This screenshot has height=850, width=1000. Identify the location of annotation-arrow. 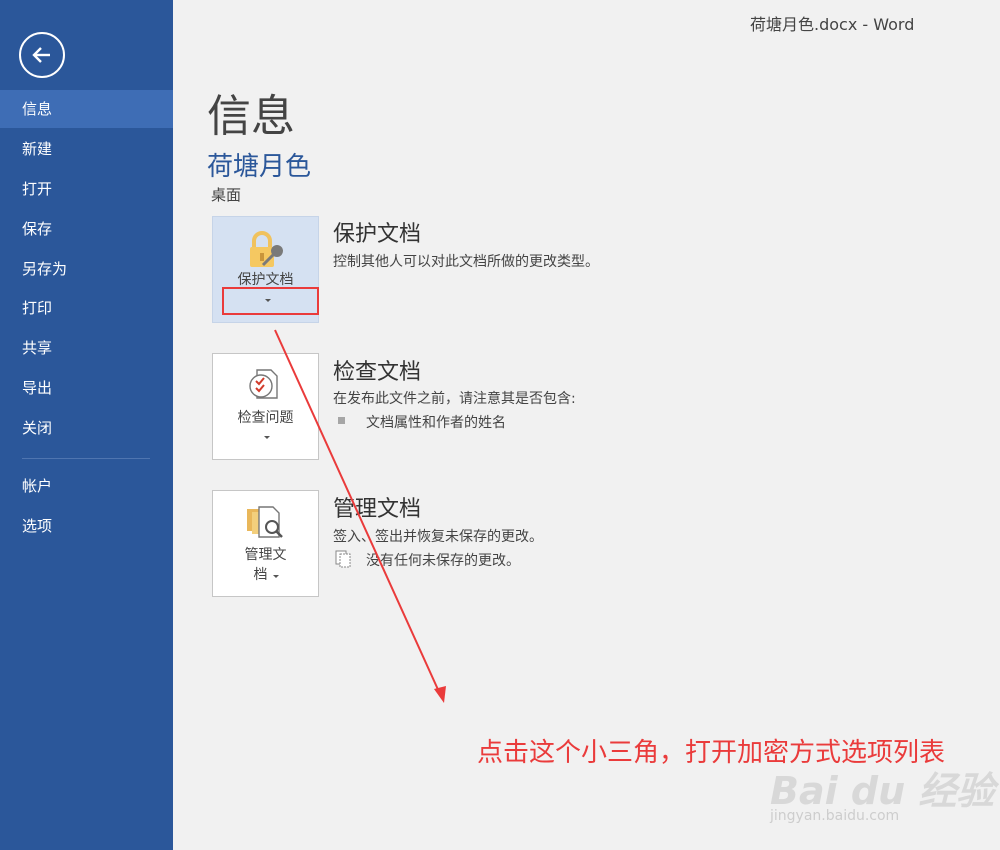
(360, 516).